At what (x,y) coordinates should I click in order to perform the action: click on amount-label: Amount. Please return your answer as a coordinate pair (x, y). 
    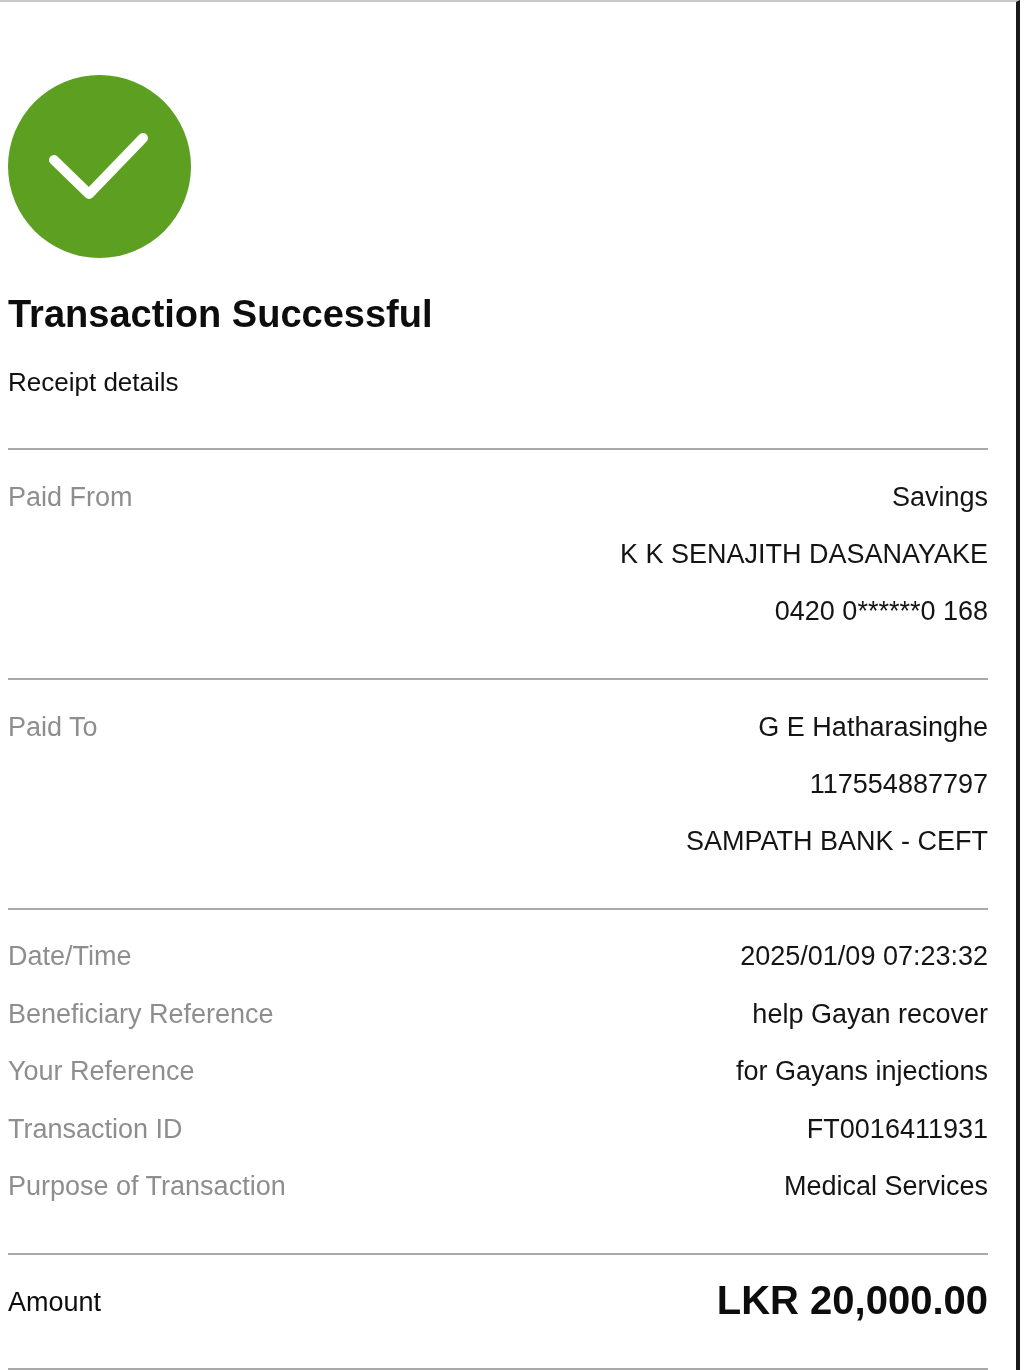
    Looking at the image, I should click on (55, 1303).